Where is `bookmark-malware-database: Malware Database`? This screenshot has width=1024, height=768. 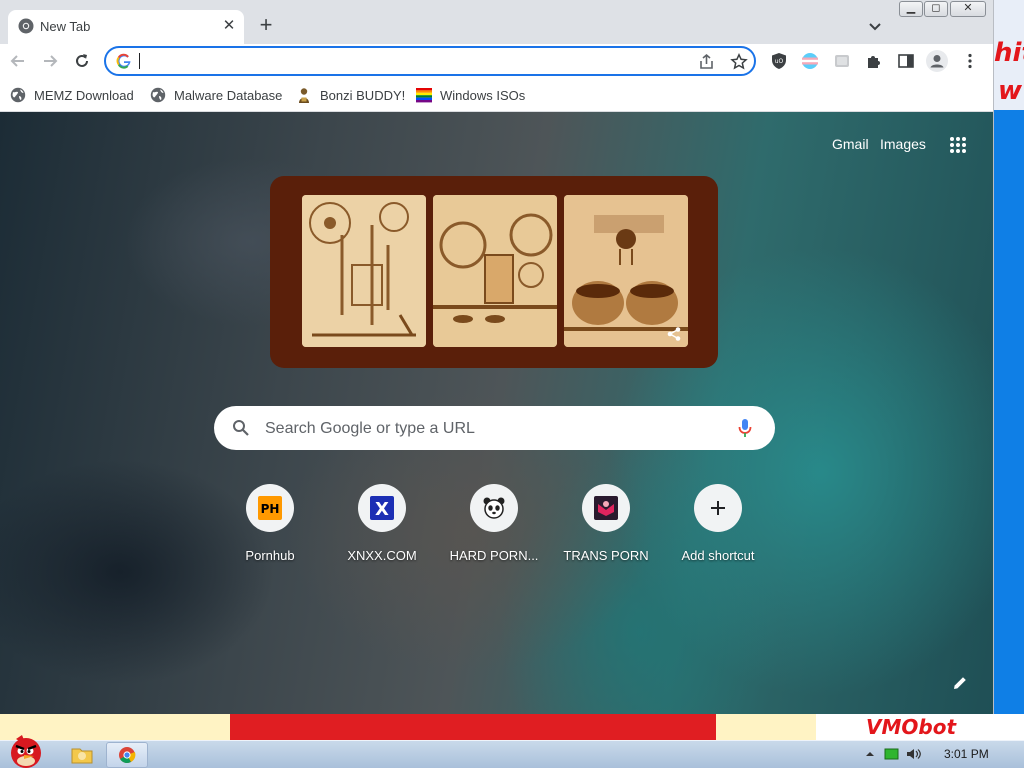 bookmark-malware-database: Malware Database is located at coordinates (216, 95).